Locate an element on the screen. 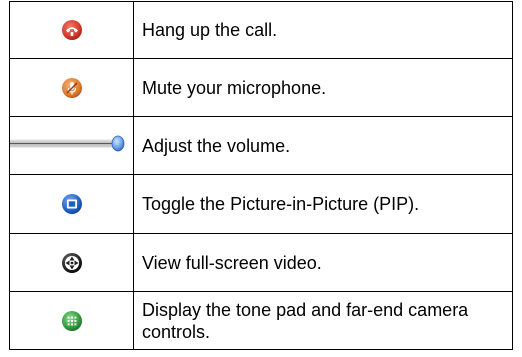 Image resolution: width=522 pixels, height=357 pixels. legend-description: View full-screen video. is located at coordinates (323, 262).